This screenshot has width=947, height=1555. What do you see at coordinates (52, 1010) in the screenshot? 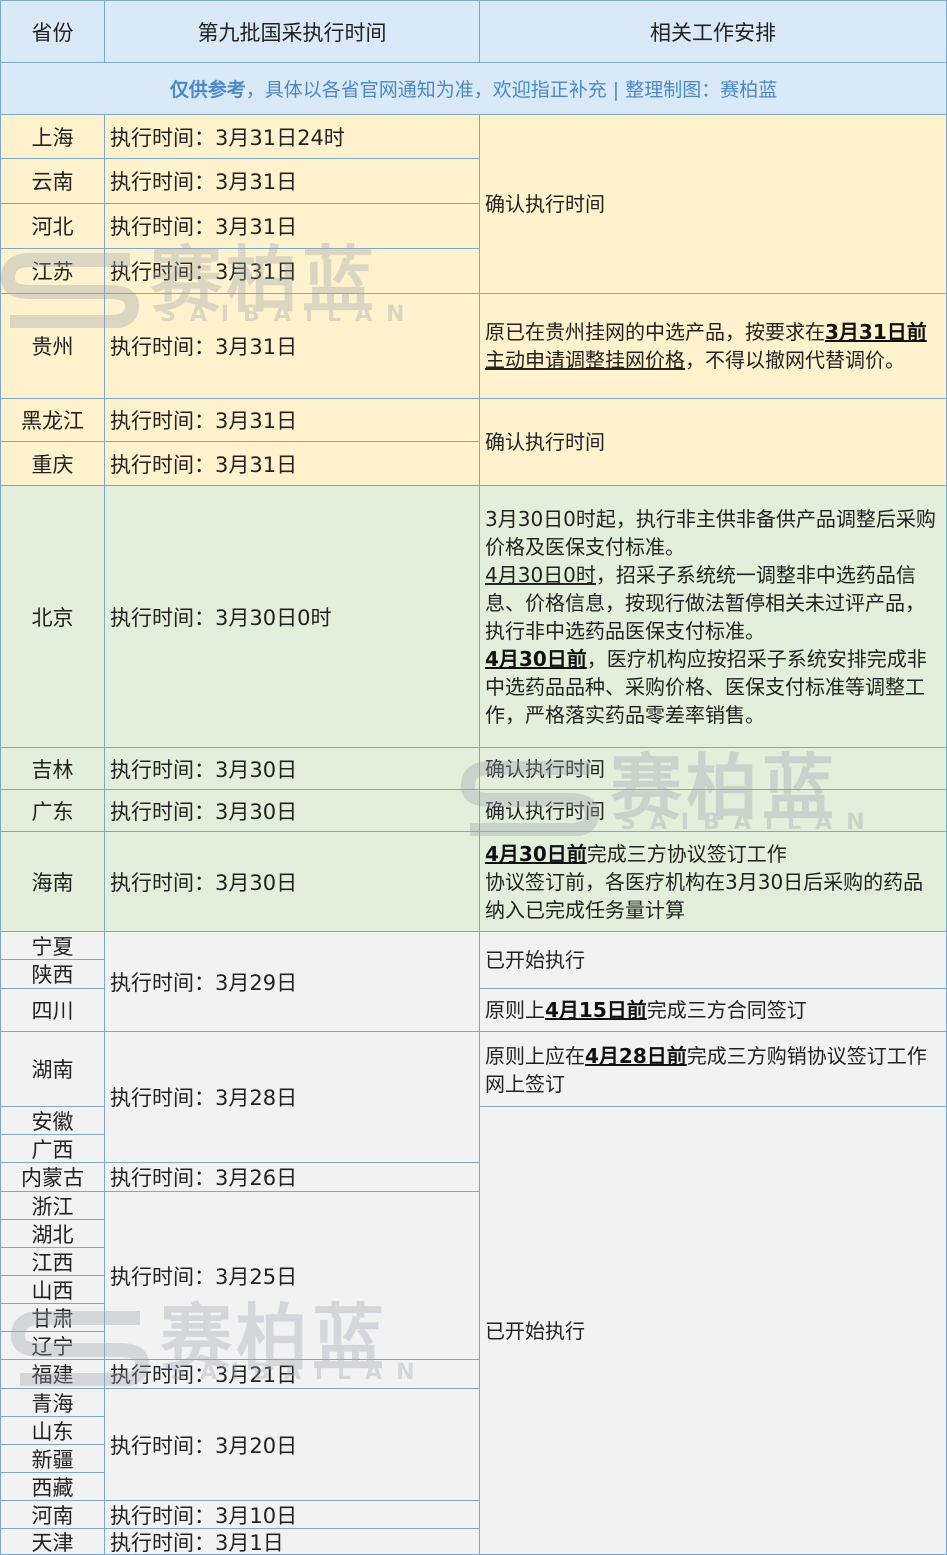
I see `province-cell: 四川` at bounding box center [52, 1010].